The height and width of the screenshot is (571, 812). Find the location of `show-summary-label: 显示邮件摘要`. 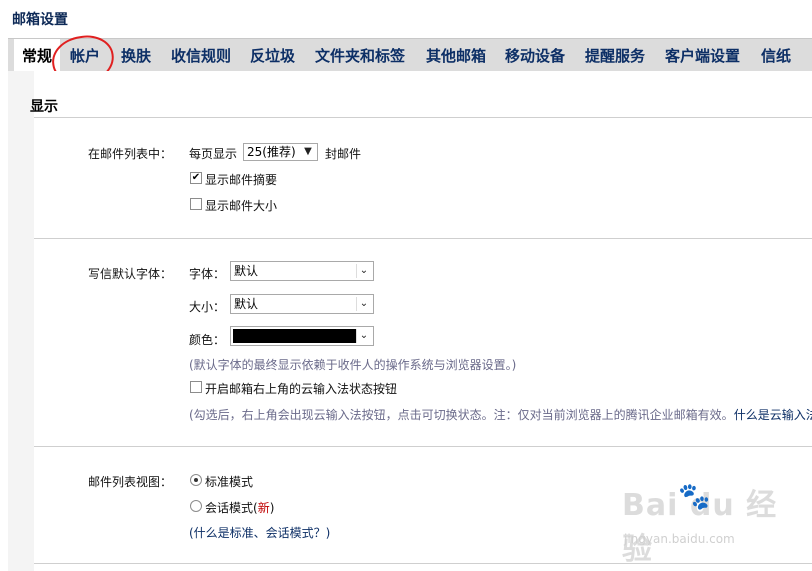

show-summary-label: 显示邮件摘要 is located at coordinates (241, 180).